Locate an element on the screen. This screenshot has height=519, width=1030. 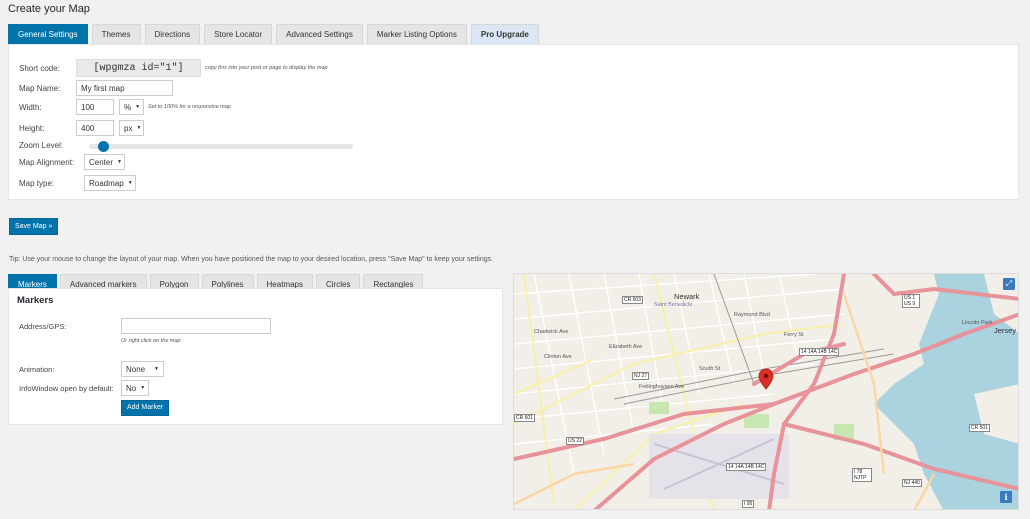
zoom-row: Zoom Level: is located at coordinates (47, 145).